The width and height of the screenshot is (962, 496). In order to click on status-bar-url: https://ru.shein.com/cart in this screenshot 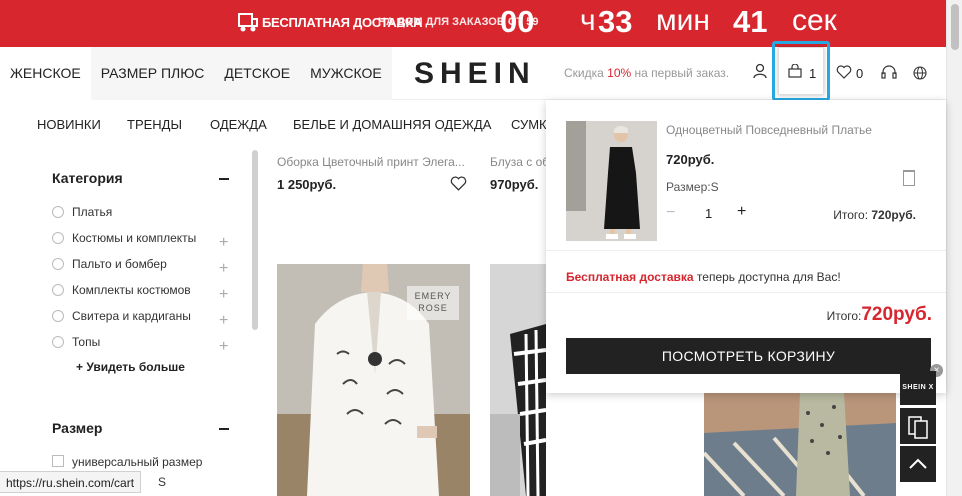, I will do `click(71, 482)`.